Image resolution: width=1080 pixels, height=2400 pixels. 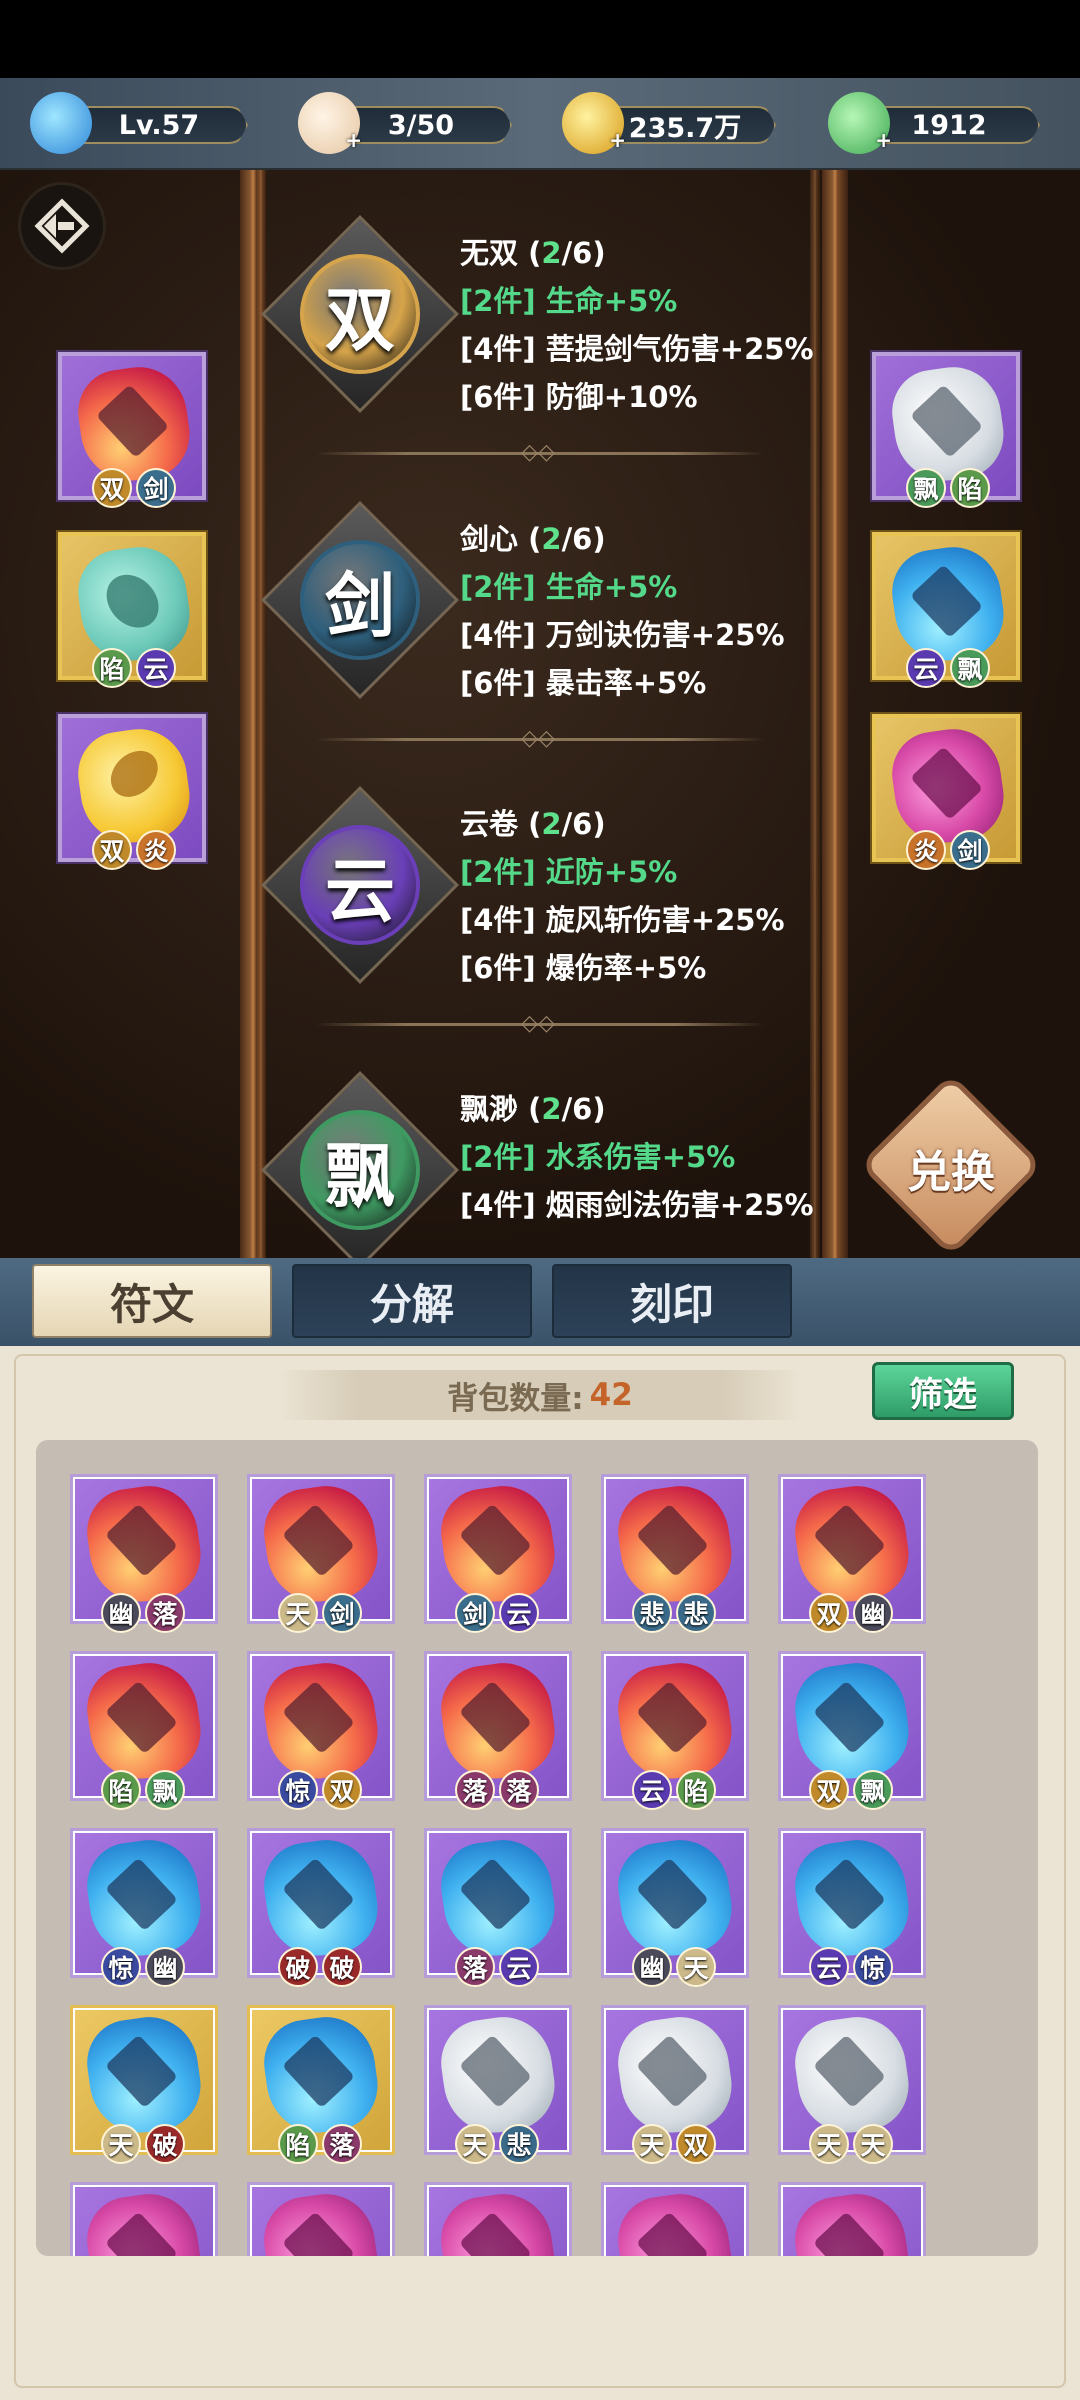 I want to click on rune-cell: 惊幽, so click(x=144, y=1907).